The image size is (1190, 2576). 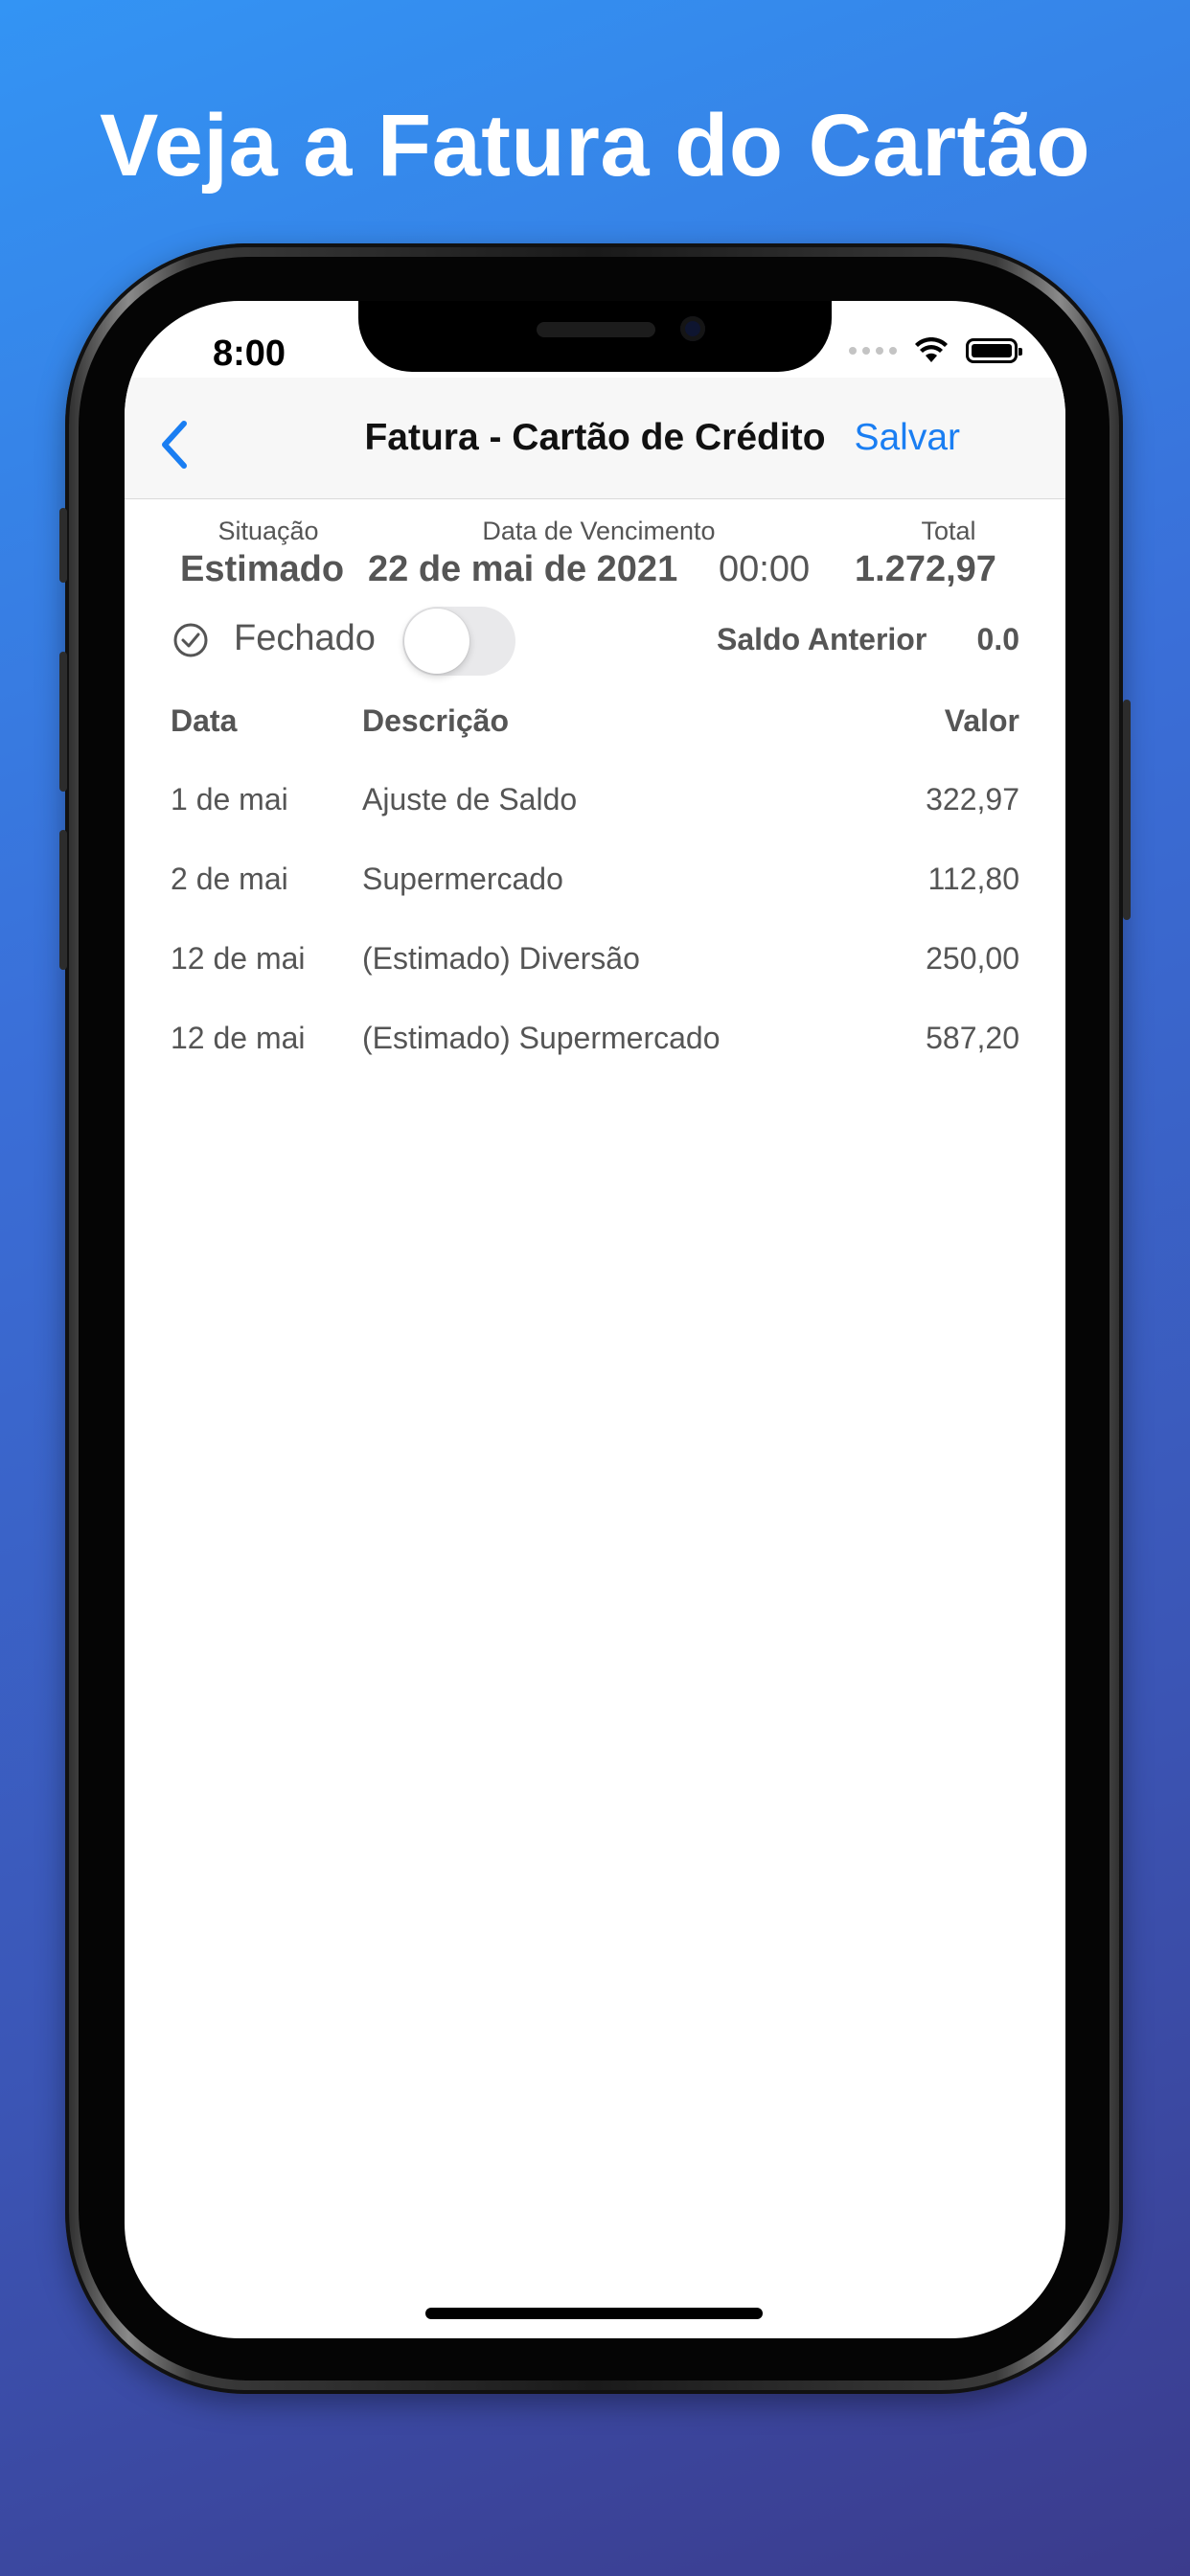 I want to click on row-date: 1 de mai, so click(x=230, y=799).